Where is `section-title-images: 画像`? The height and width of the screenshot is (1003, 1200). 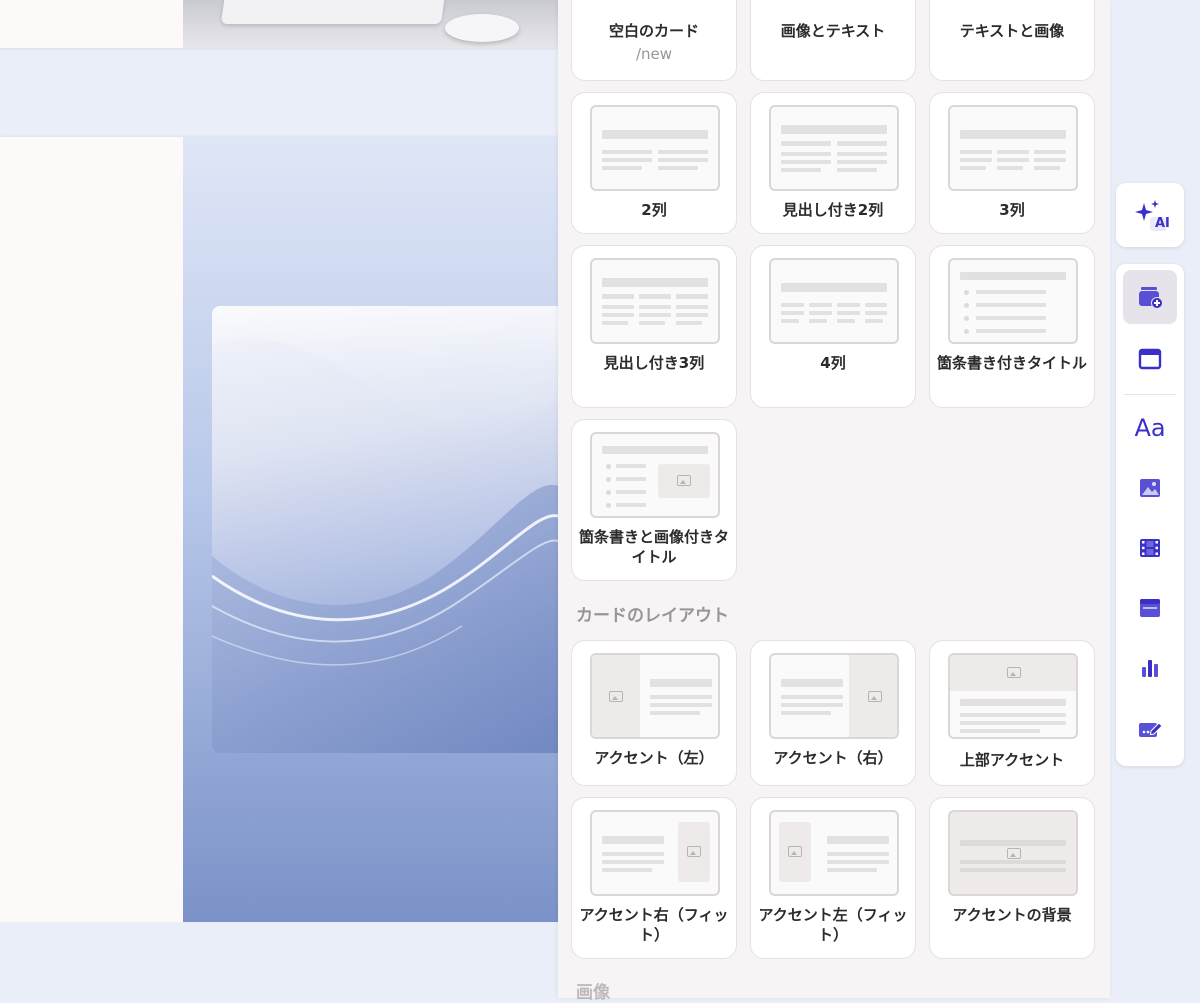 section-title-images: 画像 is located at coordinates (593, 993).